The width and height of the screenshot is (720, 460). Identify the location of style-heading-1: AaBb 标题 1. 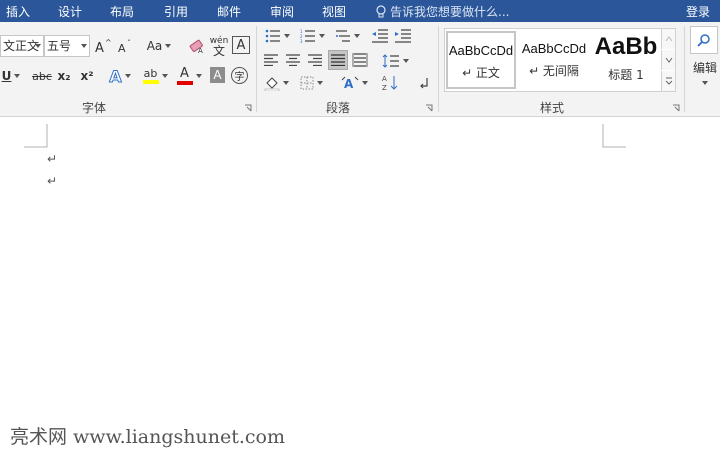
(626, 60).